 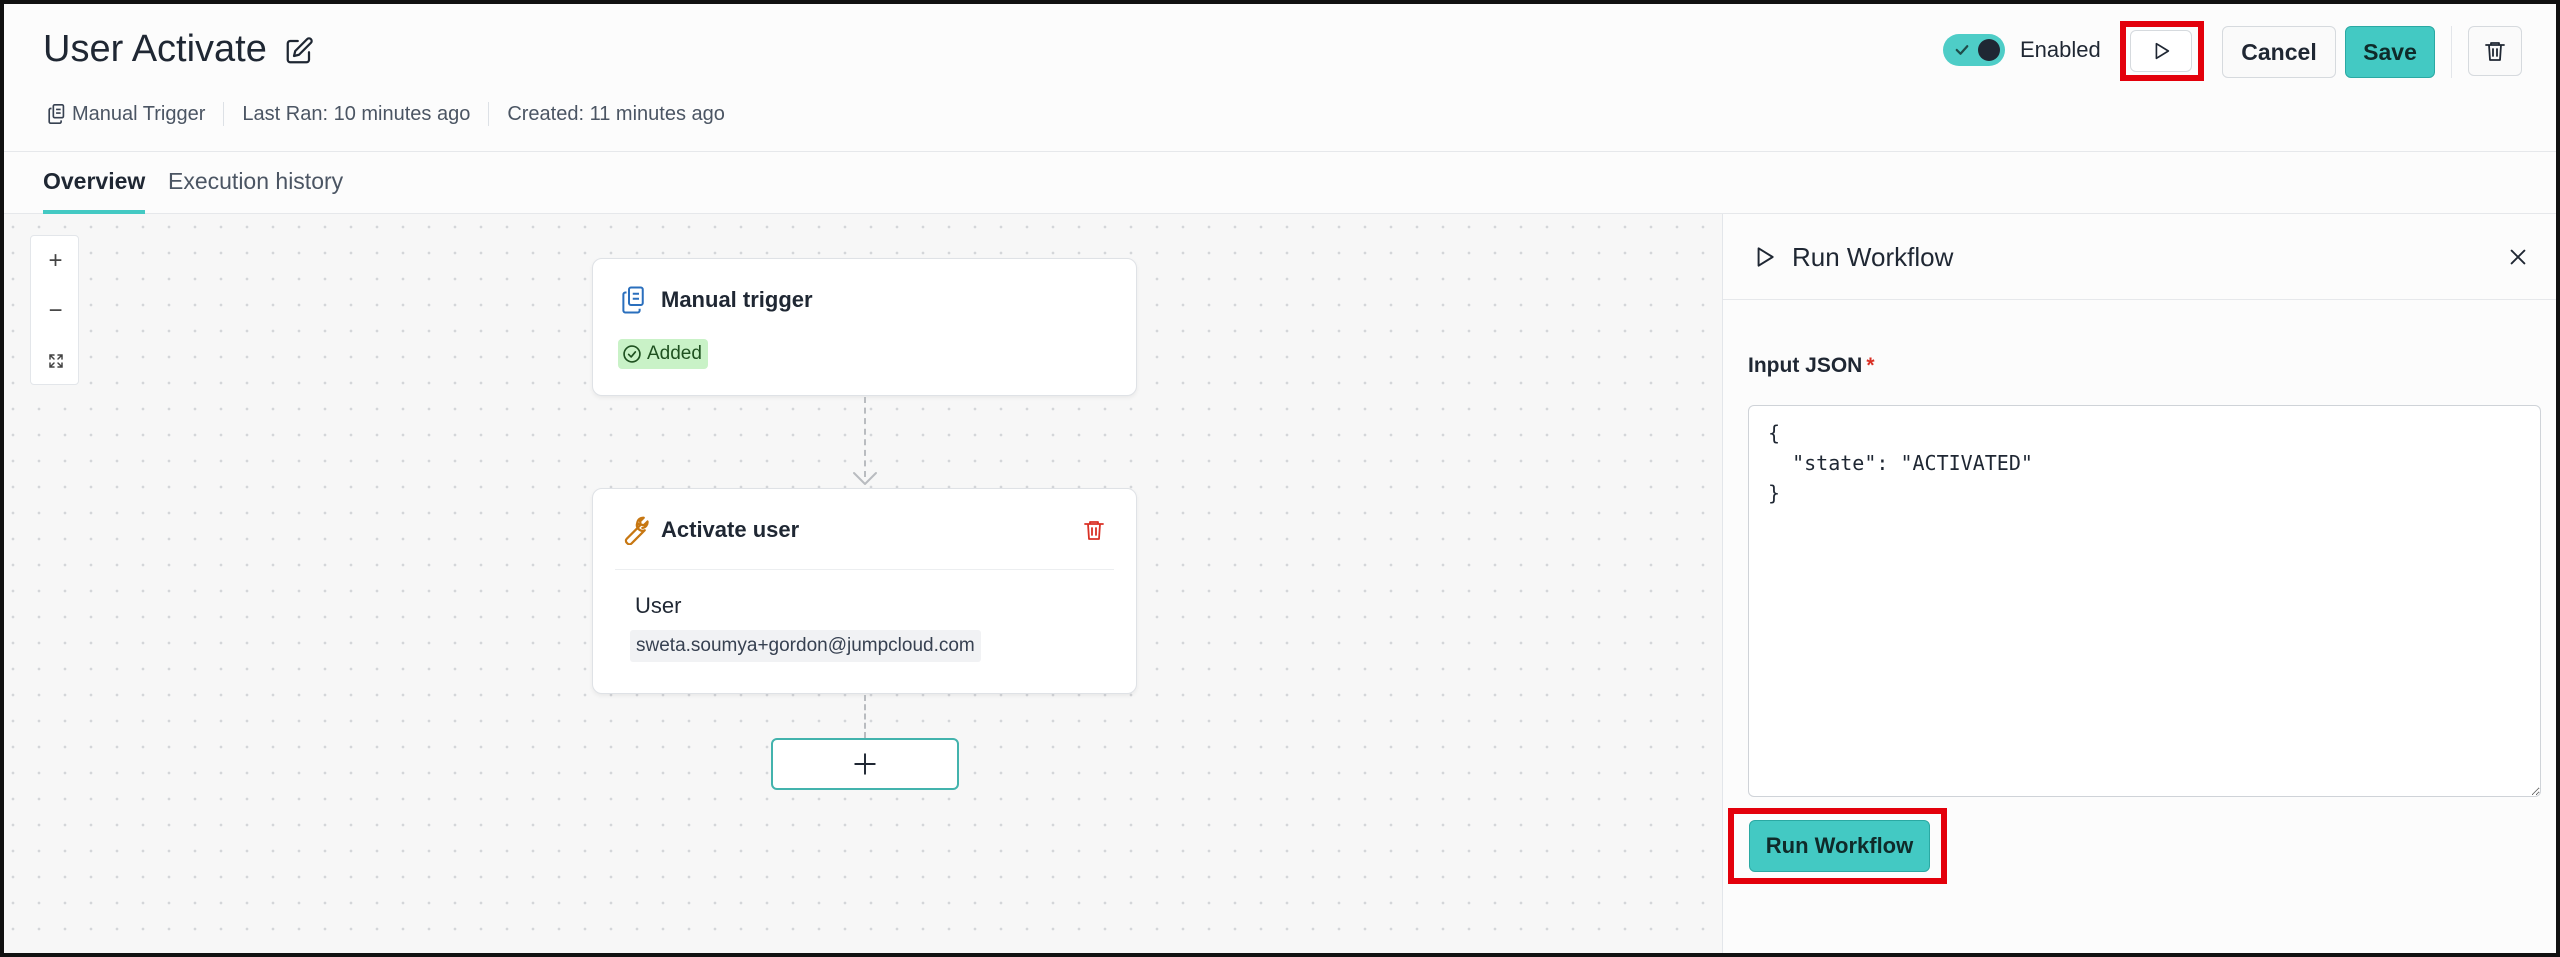 I want to click on zoom-controls: + −, so click(x=54, y=310).